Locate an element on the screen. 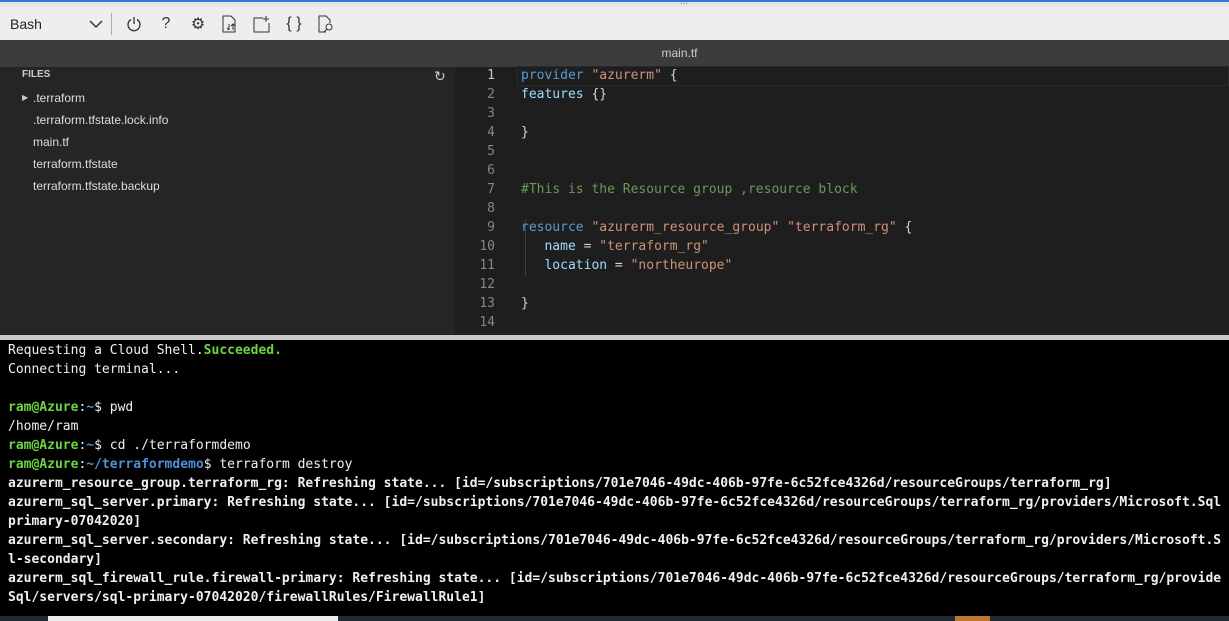 The height and width of the screenshot is (621, 1229). chevron-down-icon is located at coordinates (96, 23).